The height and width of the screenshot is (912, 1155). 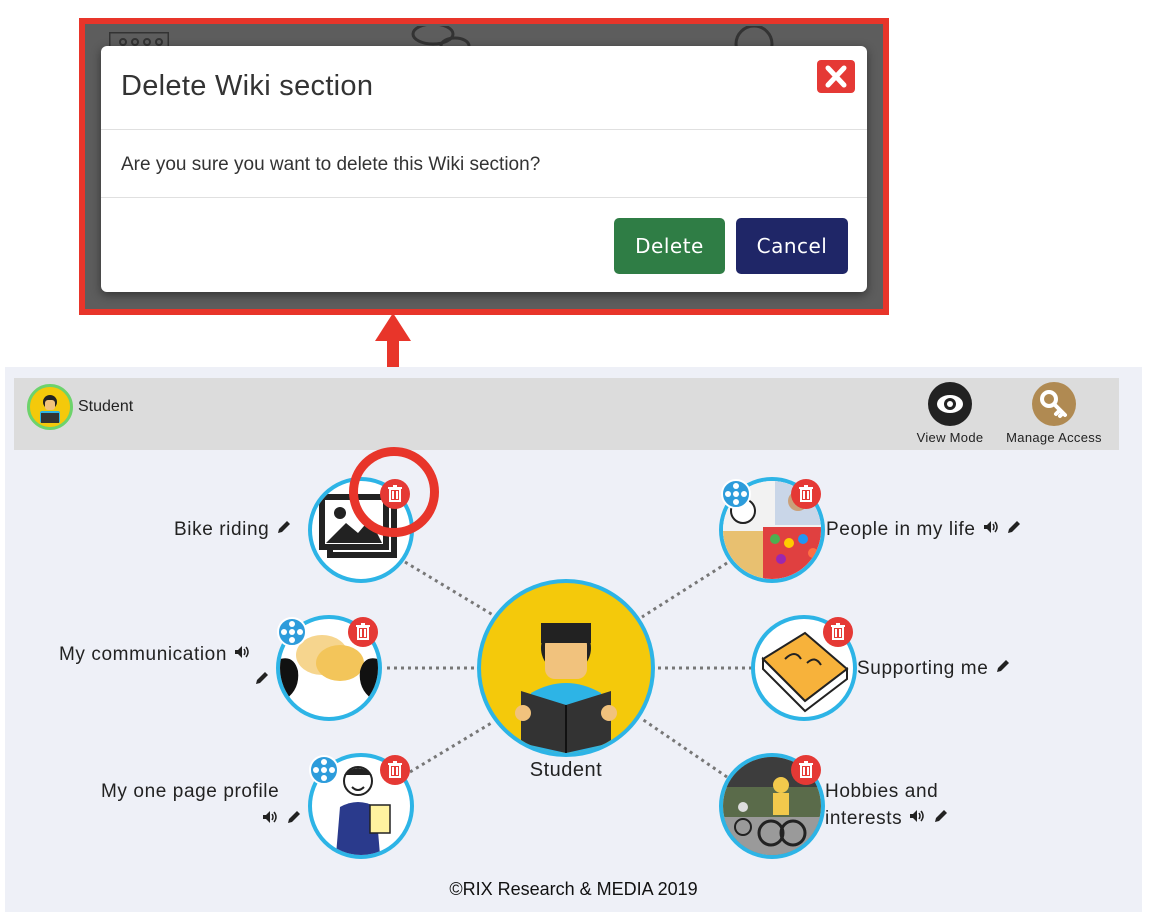 I want to click on copyright-footer: ©RIX Research & MEDIA 2019, so click(x=573, y=889).